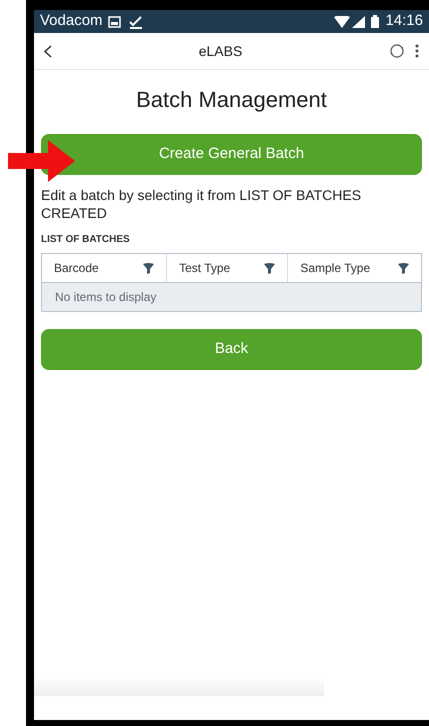  What do you see at coordinates (397, 51) in the screenshot?
I see `refresh-icon` at bounding box center [397, 51].